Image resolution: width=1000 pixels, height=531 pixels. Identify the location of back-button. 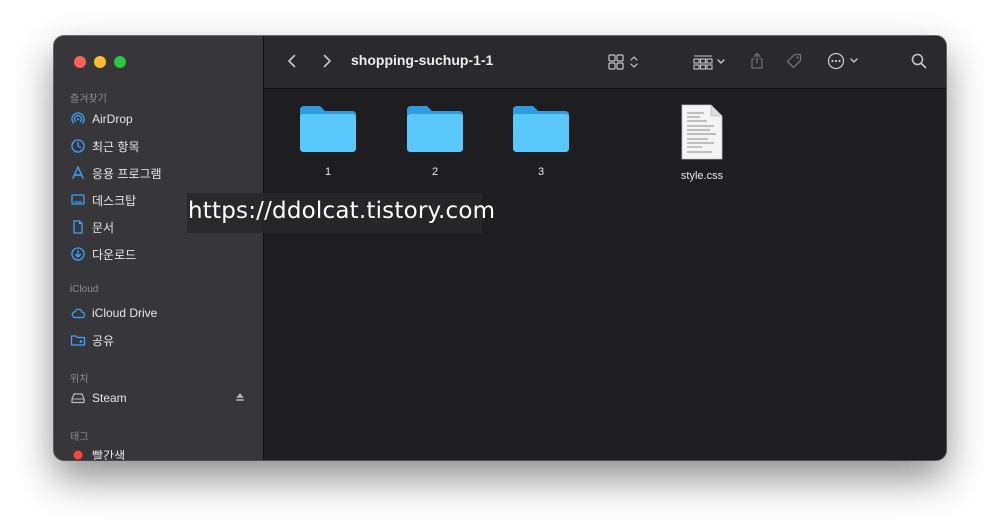
(292, 61).